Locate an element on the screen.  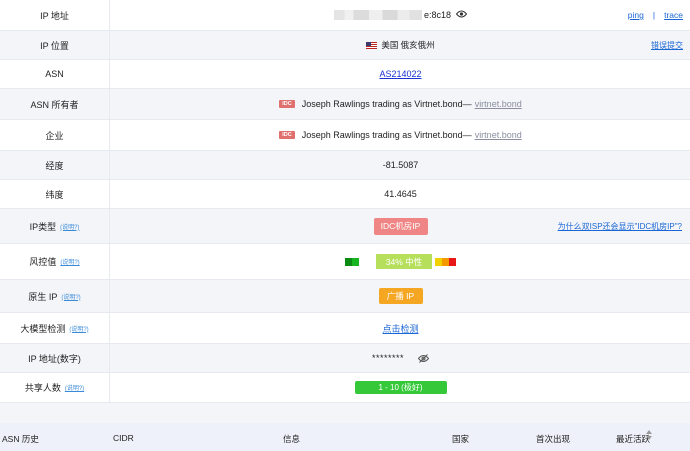
ip-type-badge: IDC机房IP is located at coordinates (400, 226).